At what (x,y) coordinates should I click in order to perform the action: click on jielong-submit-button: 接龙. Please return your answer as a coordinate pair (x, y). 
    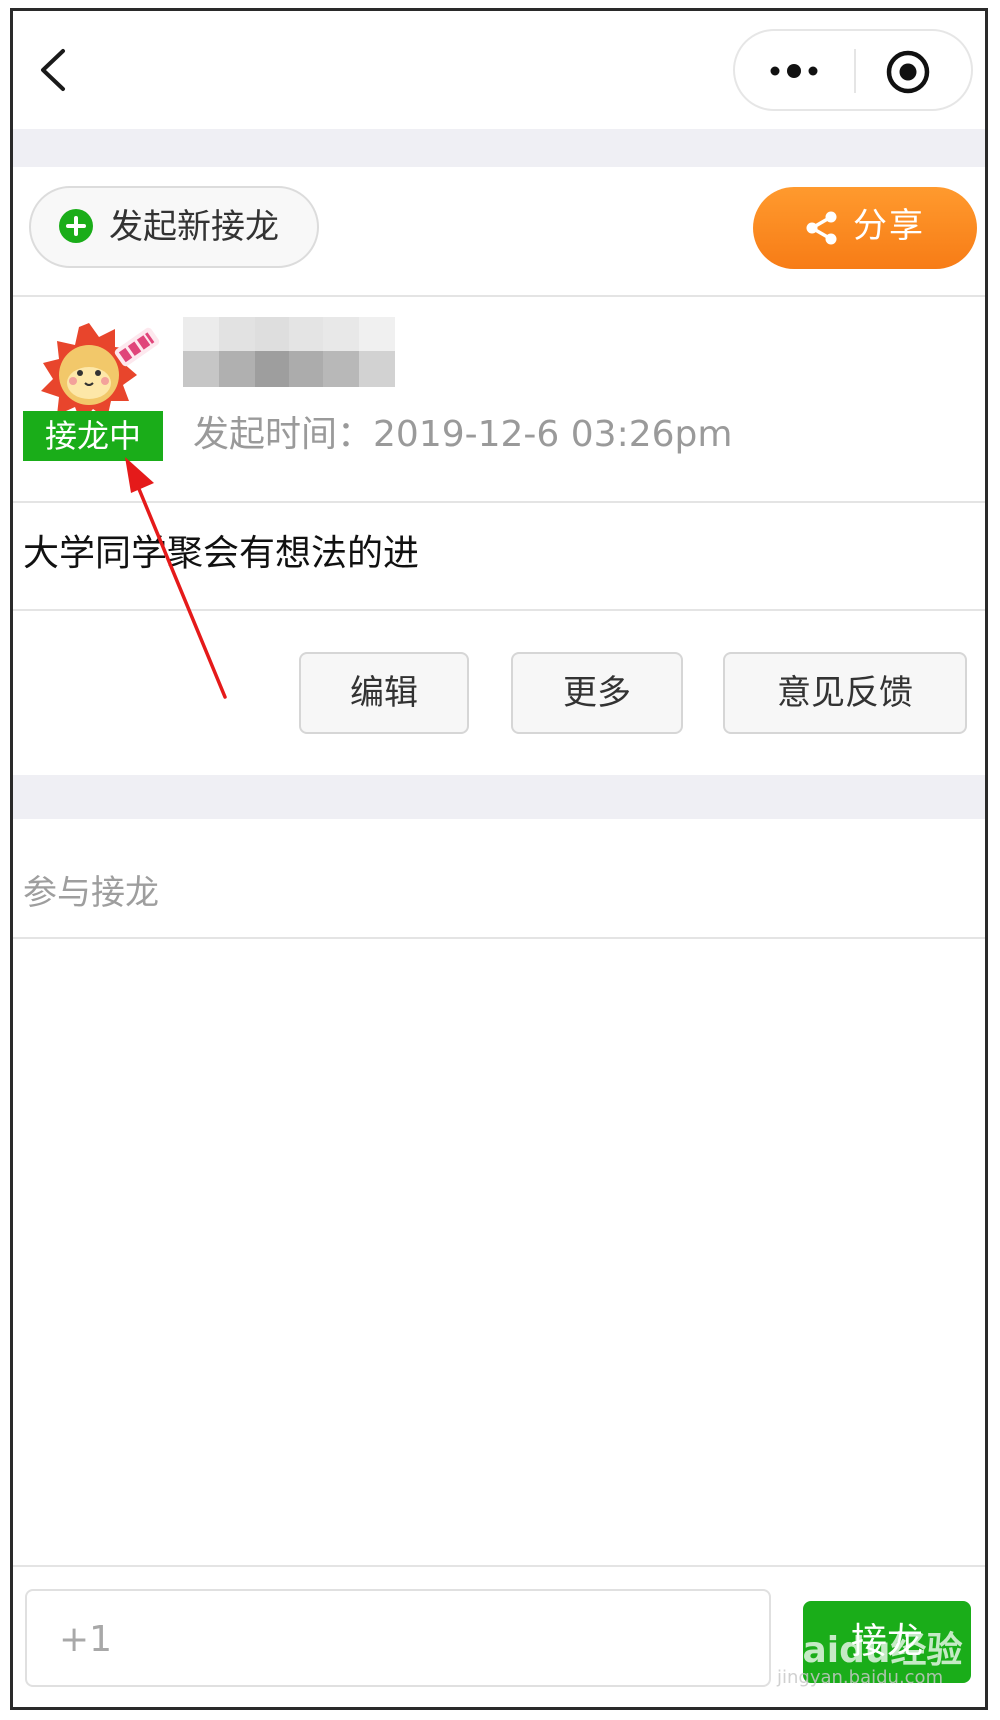
    Looking at the image, I should click on (887, 1642).